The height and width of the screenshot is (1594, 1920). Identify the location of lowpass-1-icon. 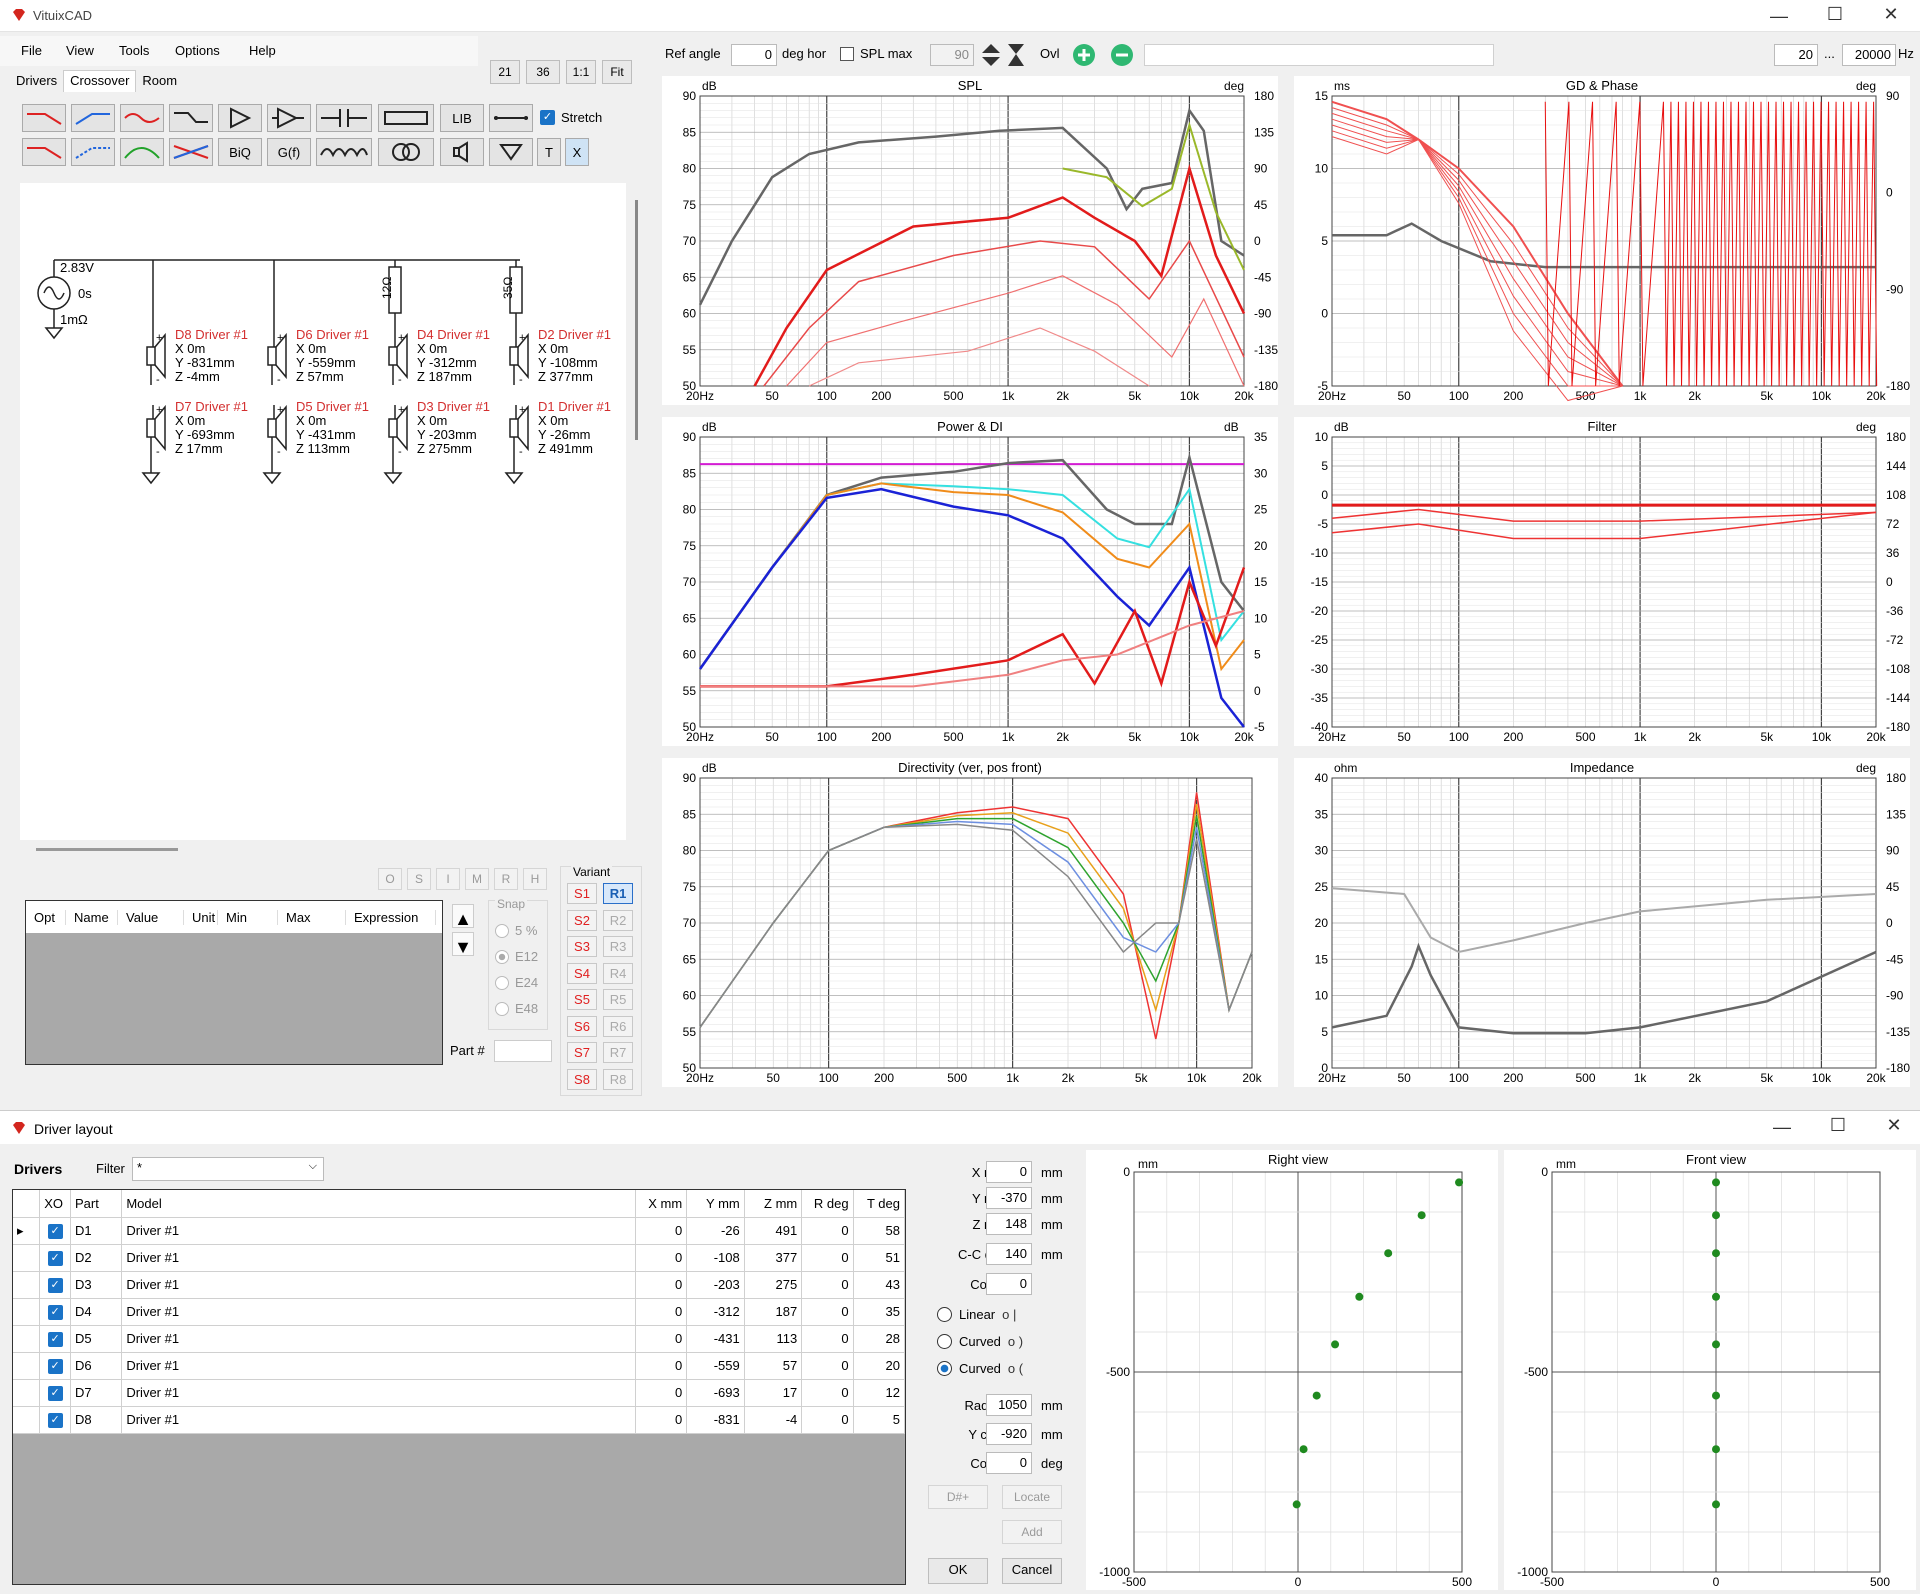
(44, 118).